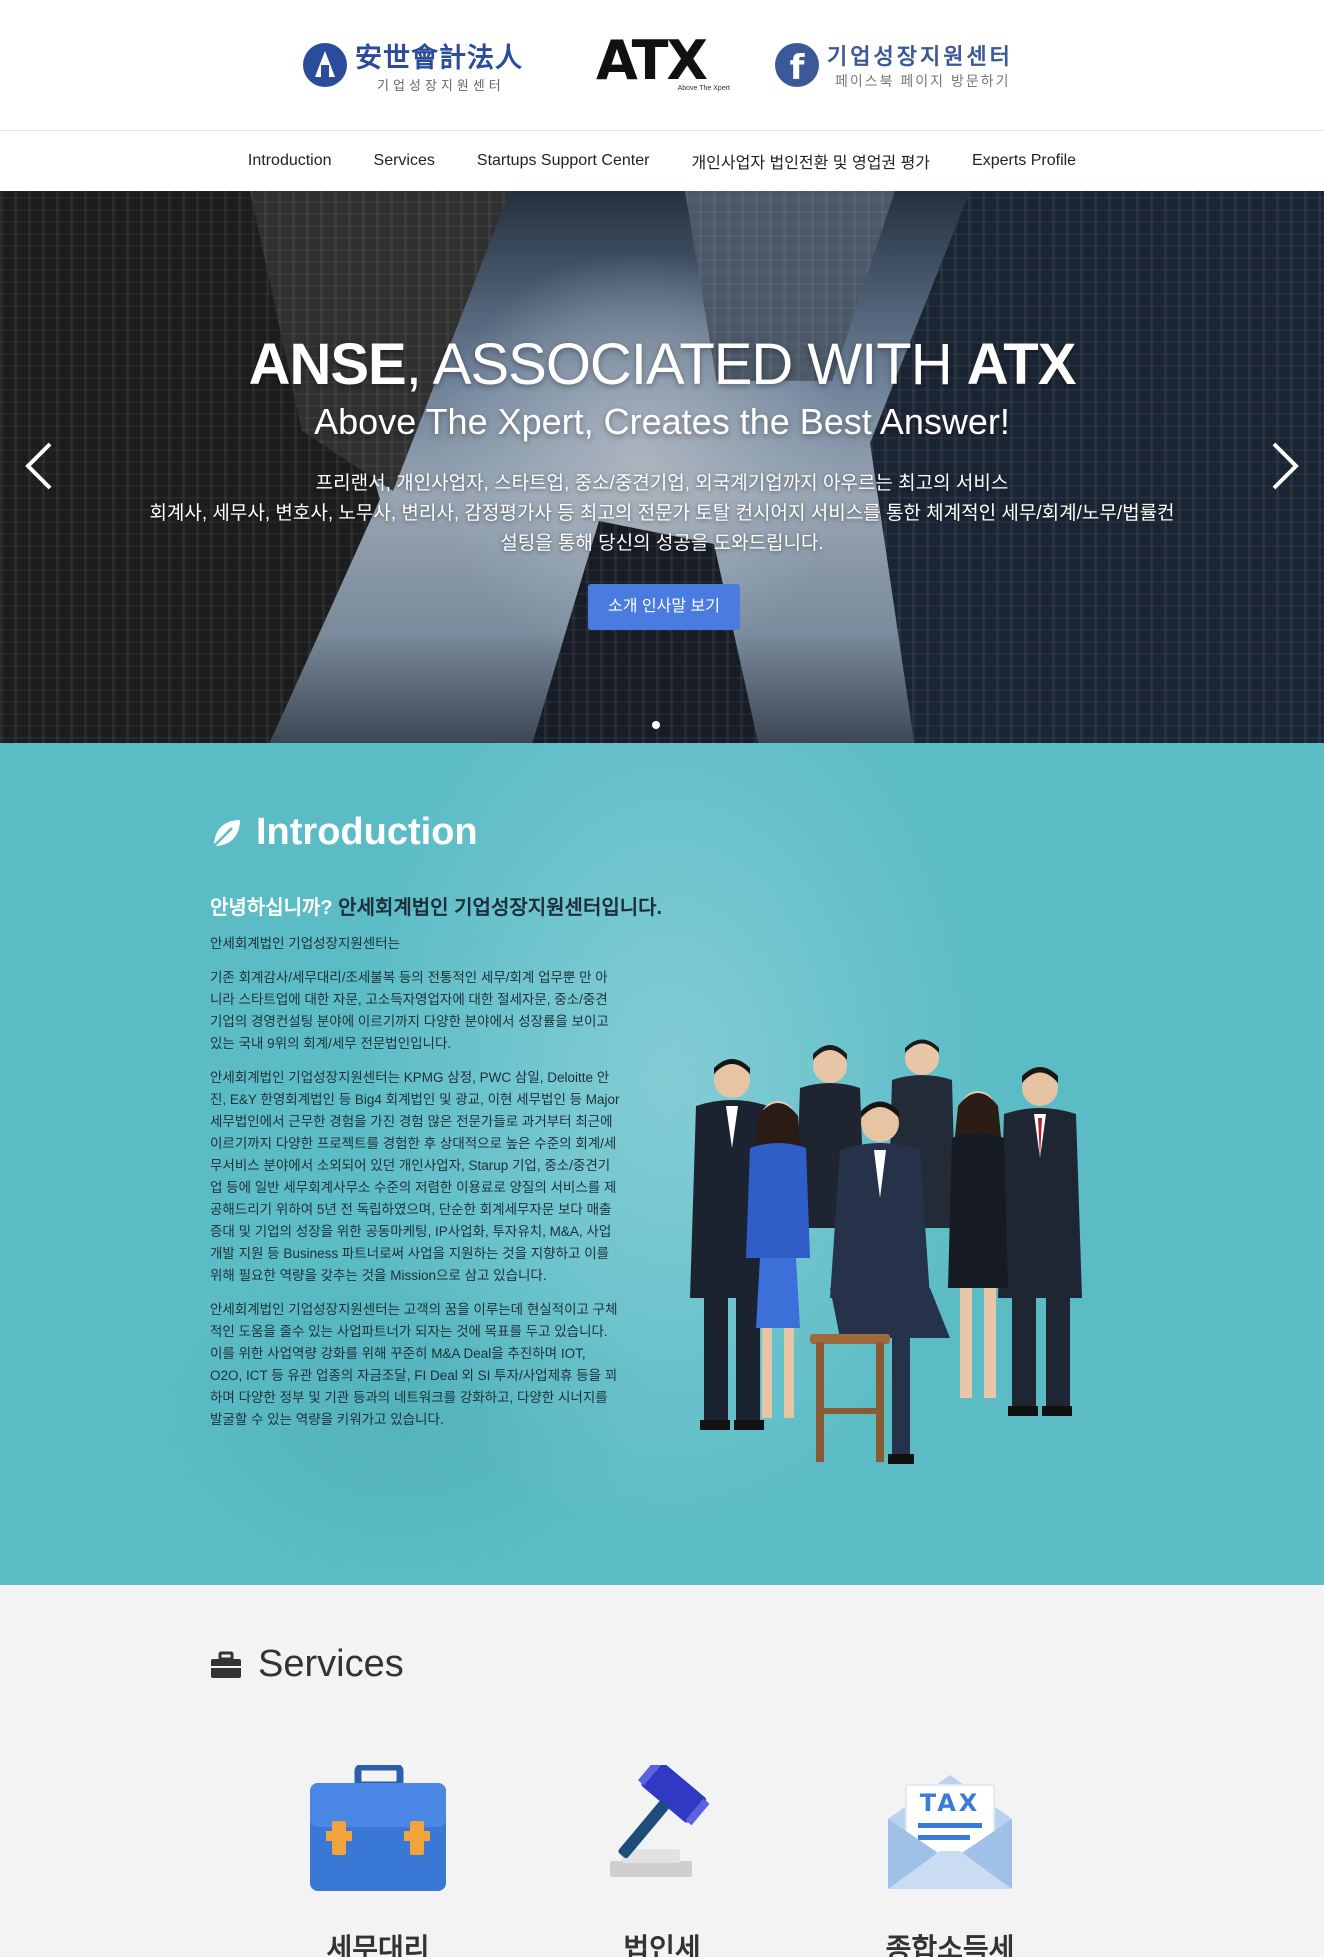 This screenshot has width=1324, height=1957. I want to click on hero-title: ANSE, ASSOCIATED WITH ATX, so click(662, 364).